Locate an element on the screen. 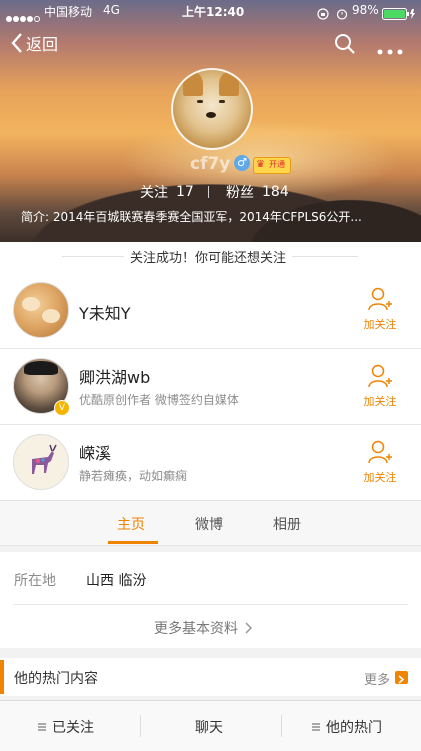  orientation-lock-icon is located at coordinates (323, 14).